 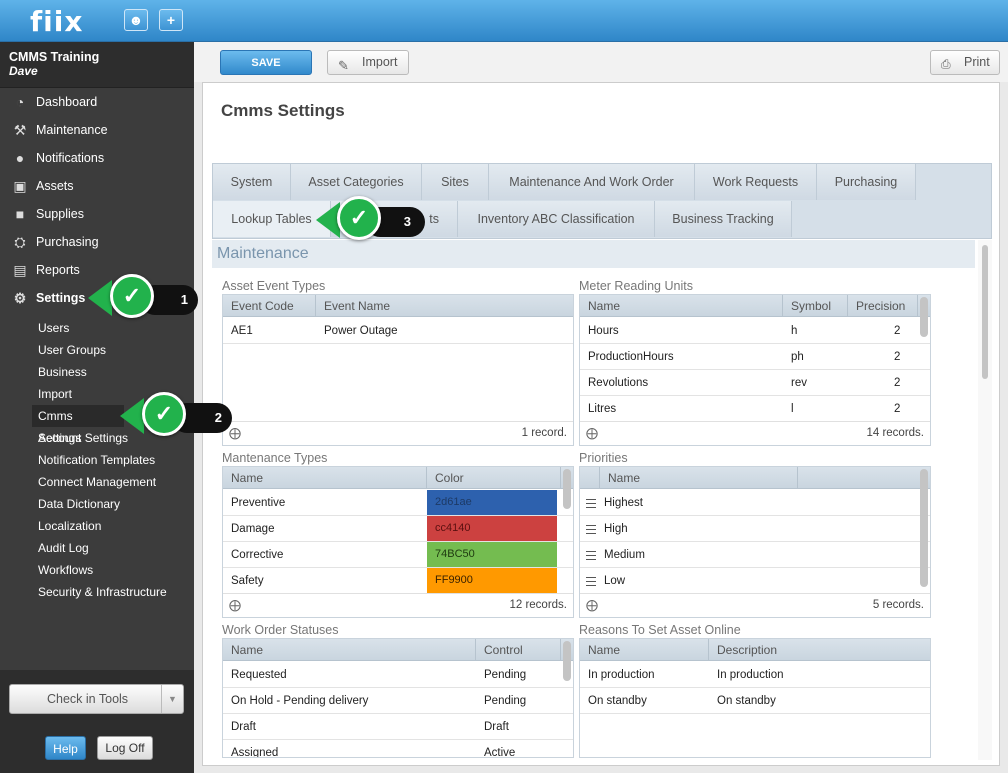 What do you see at coordinates (20, 102) in the screenshot?
I see `dashboard-icon: ◔` at bounding box center [20, 102].